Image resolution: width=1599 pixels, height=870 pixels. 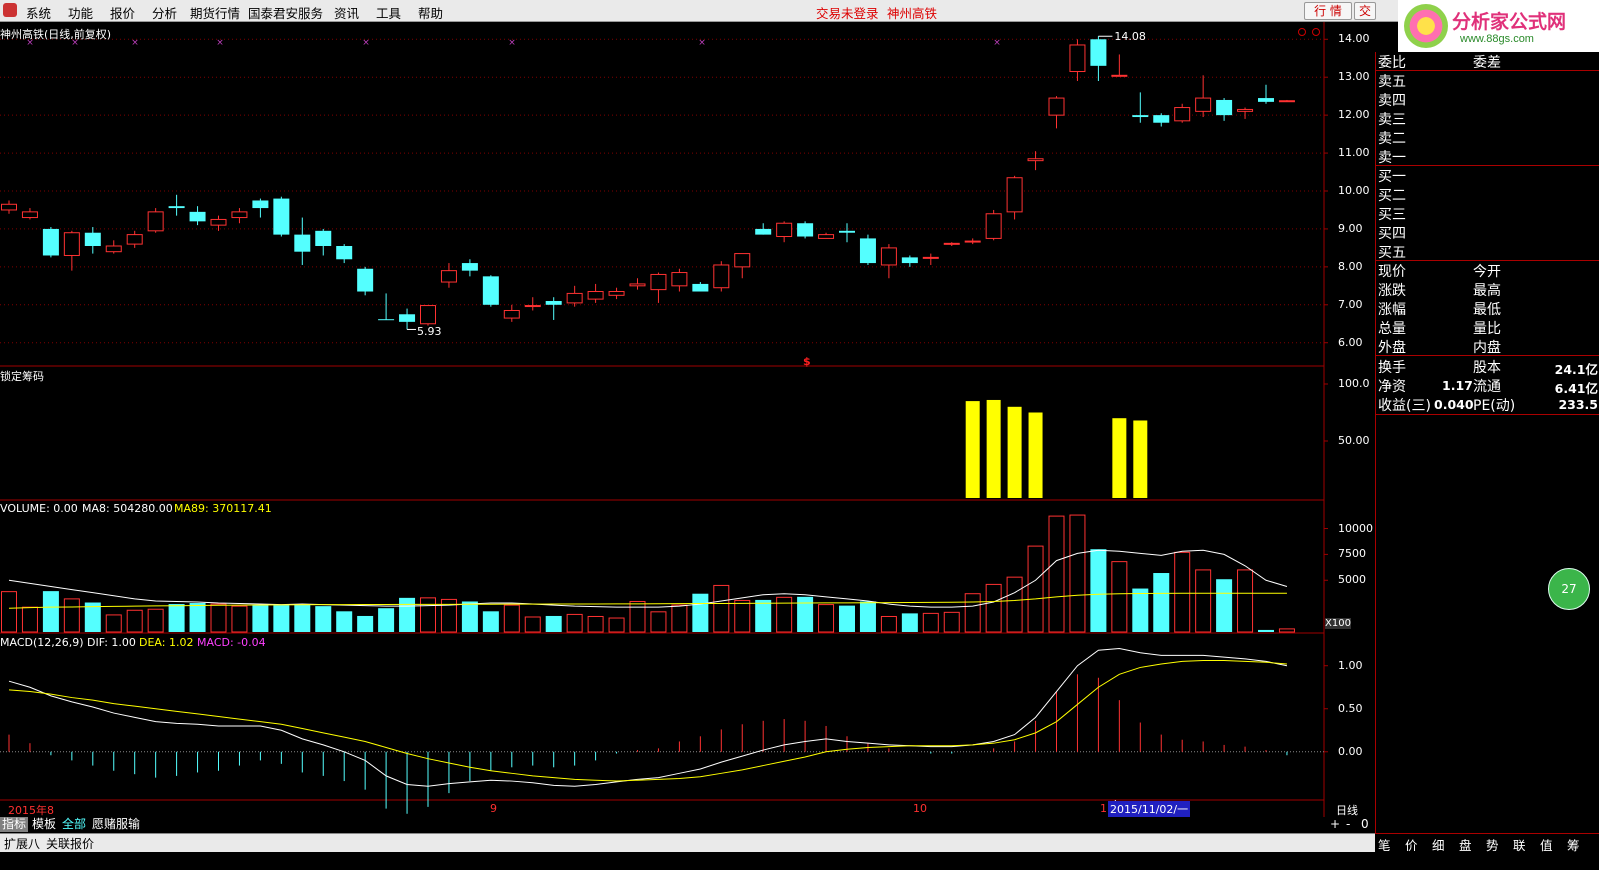 What do you see at coordinates (1573, 844) in the screenshot?
I see `tab-chips: 筹` at bounding box center [1573, 844].